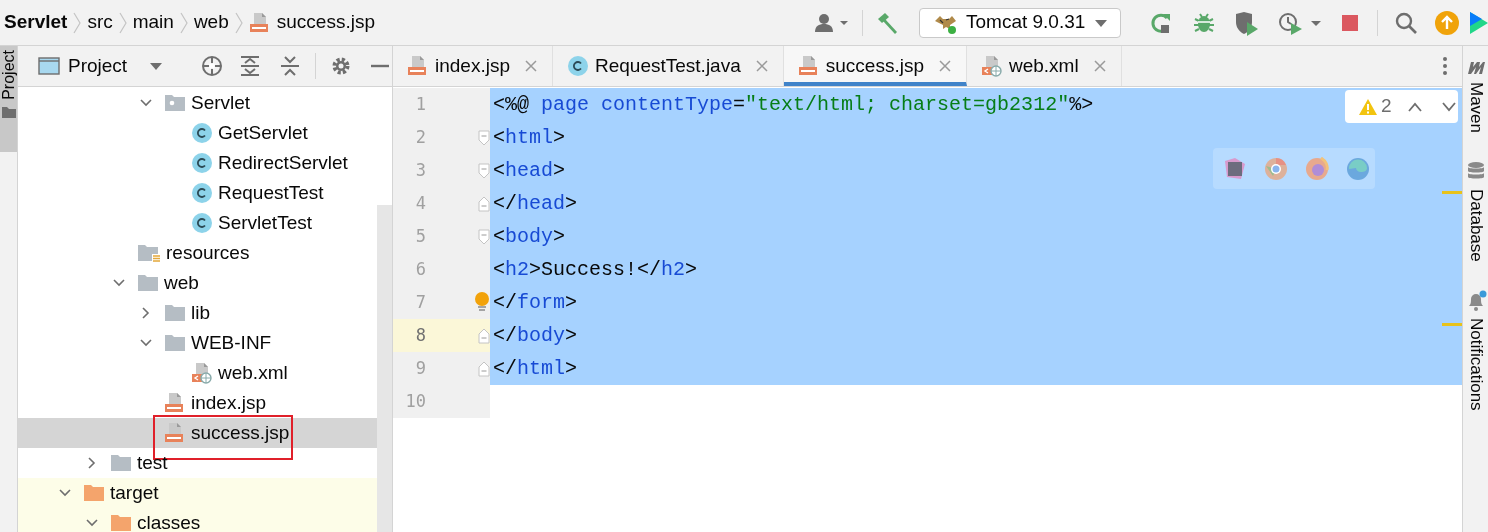  I want to click on code-line: </form>, so click(535, 302).